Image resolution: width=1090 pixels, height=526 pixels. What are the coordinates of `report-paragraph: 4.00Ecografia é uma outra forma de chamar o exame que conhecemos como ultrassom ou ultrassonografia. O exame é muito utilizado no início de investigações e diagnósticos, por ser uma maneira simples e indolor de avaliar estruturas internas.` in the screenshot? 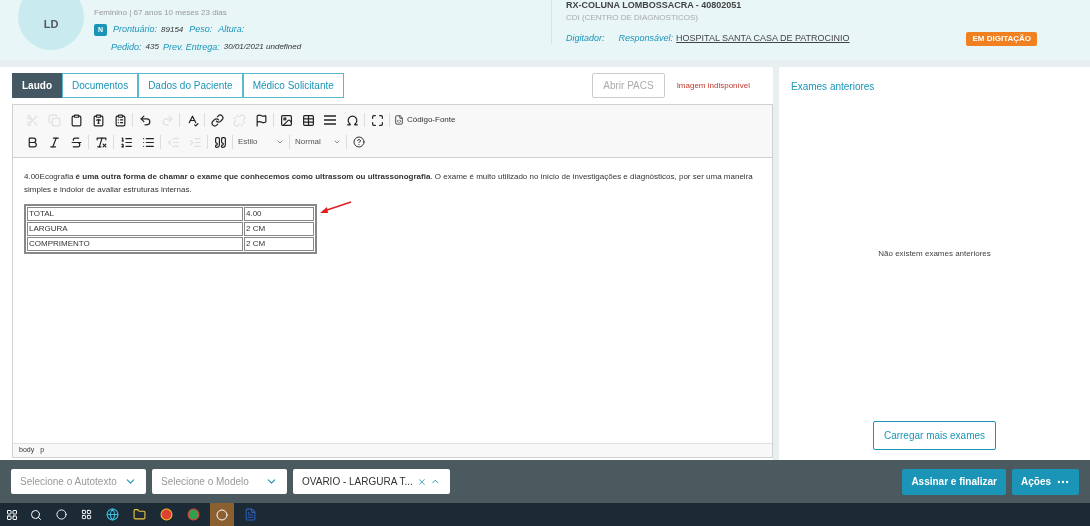 It's located at (389, 183).